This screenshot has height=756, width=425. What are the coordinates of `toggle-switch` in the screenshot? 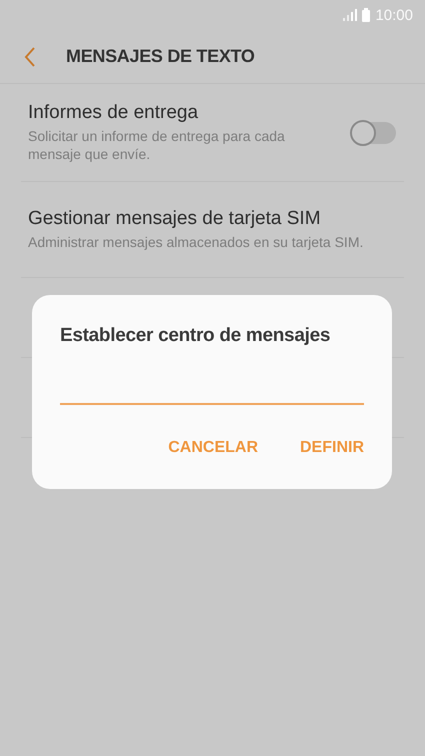 It's located at (374, 133).